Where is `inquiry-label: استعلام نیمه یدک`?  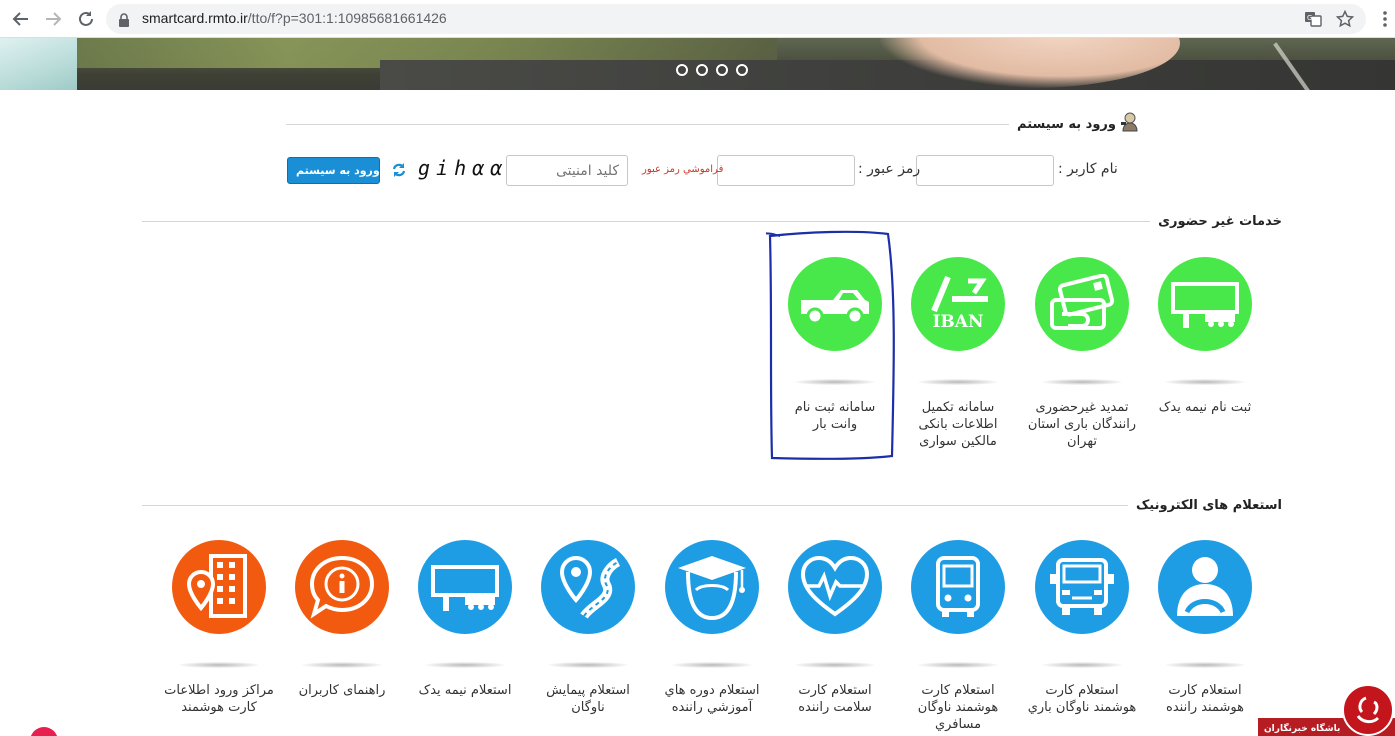
inquiry-label: استعلام نیمه یدک is located at coordinates (465, 690).